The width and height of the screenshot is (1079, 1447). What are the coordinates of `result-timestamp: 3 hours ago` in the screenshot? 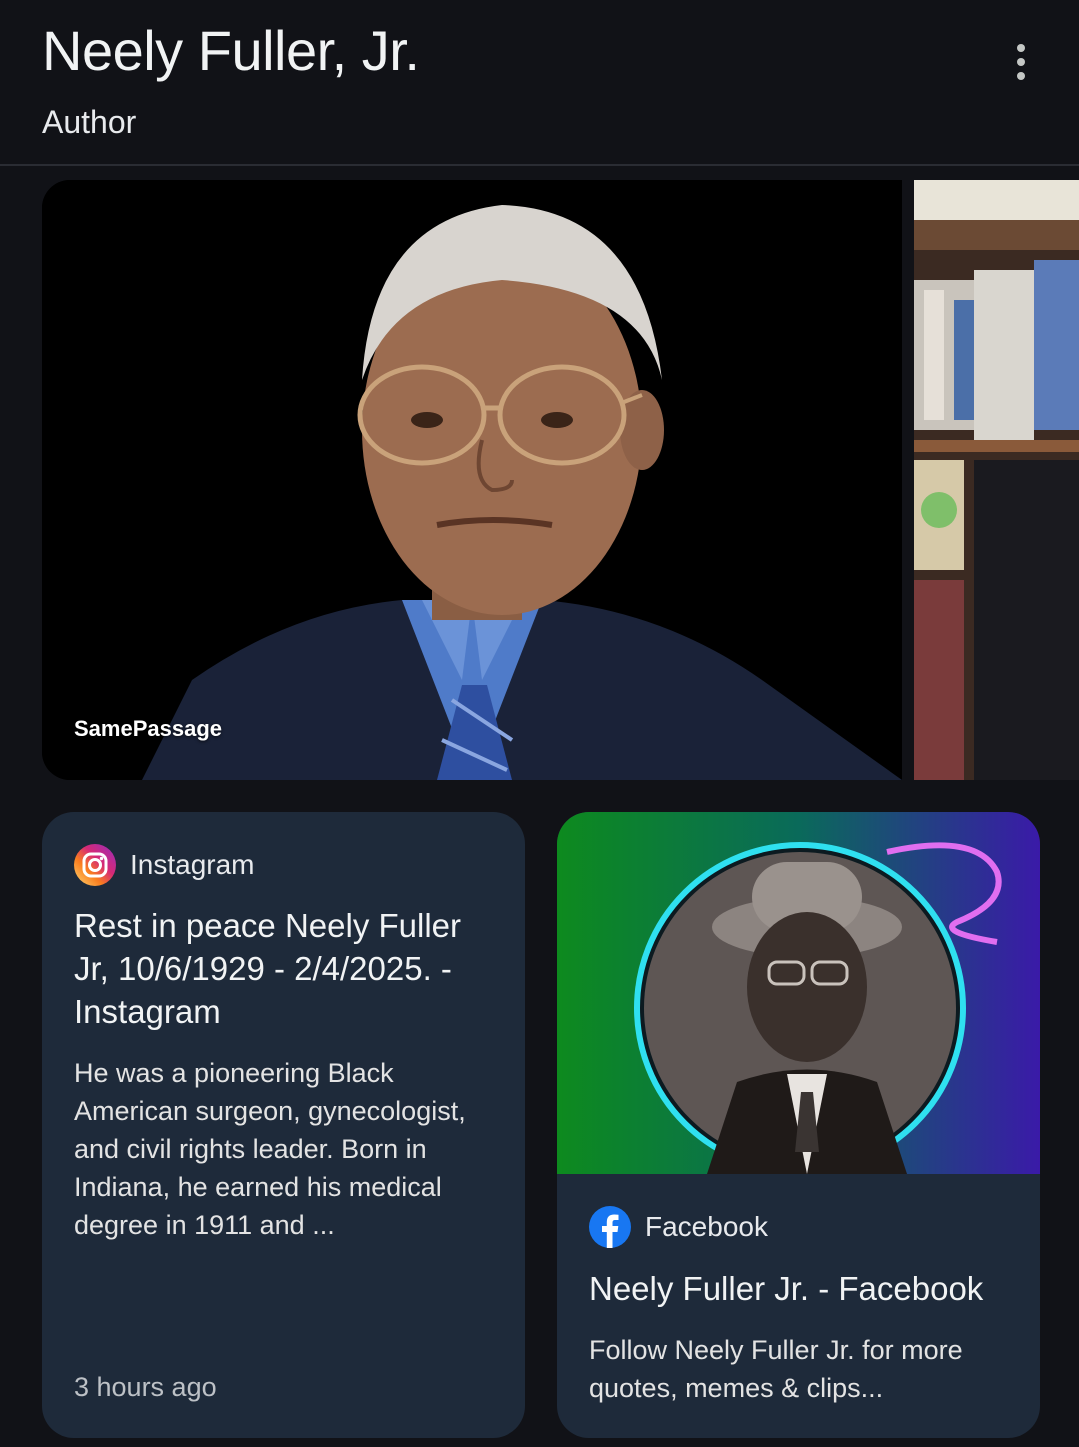 It's located at (145, 1387).